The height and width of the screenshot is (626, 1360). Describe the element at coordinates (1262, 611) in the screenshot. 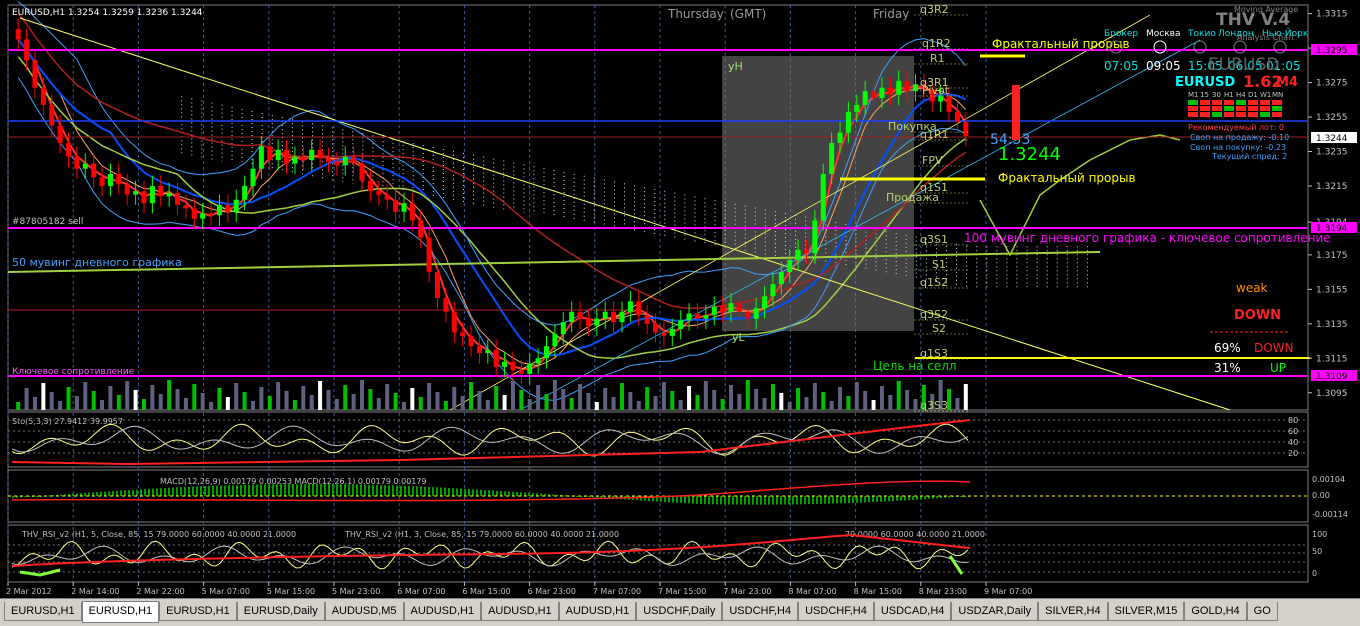

I see `chart-tab: GO` at that location.